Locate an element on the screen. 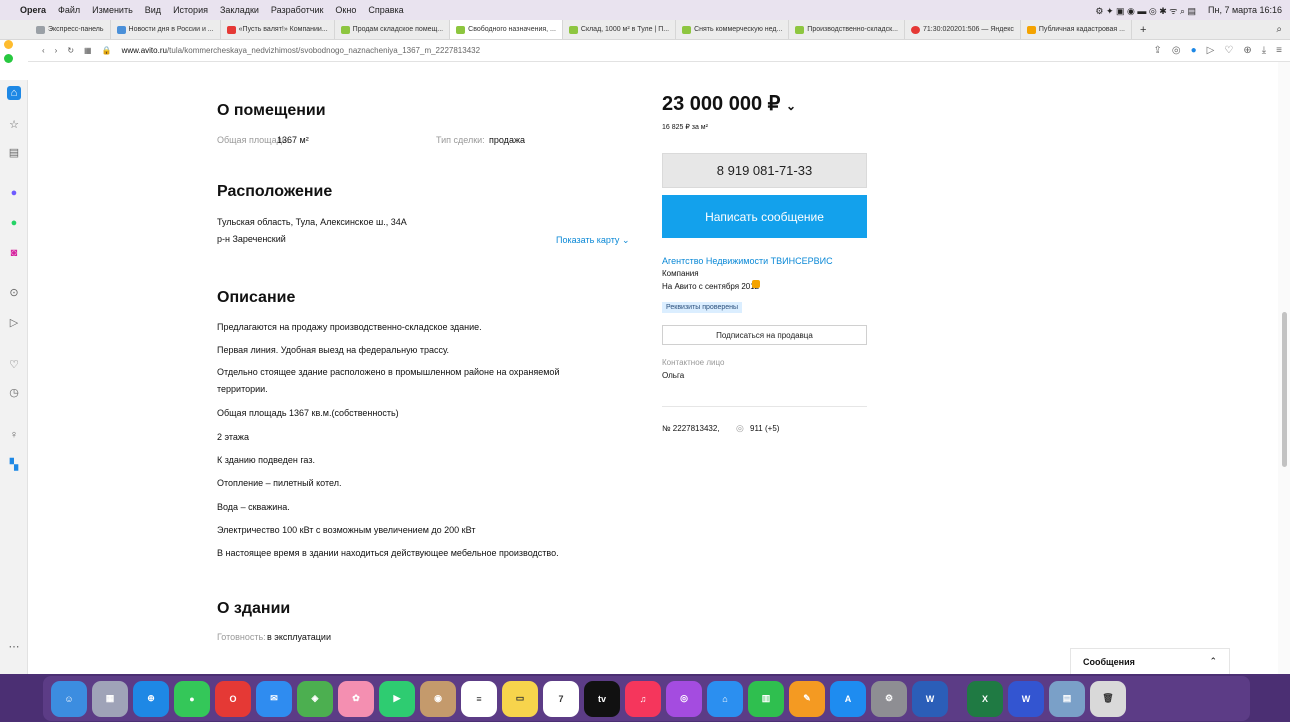 The image size is (1290, 722). forward-icon: › is located at coordinates (56, 50).